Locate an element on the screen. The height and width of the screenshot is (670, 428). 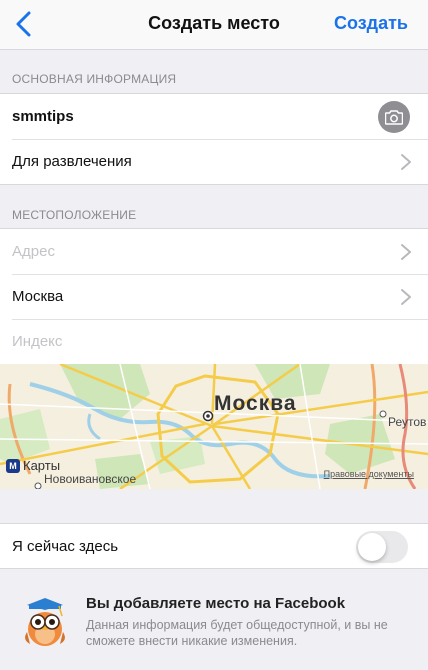
presence-label: Я сейчас здесь is located at coordinates (65, 546).